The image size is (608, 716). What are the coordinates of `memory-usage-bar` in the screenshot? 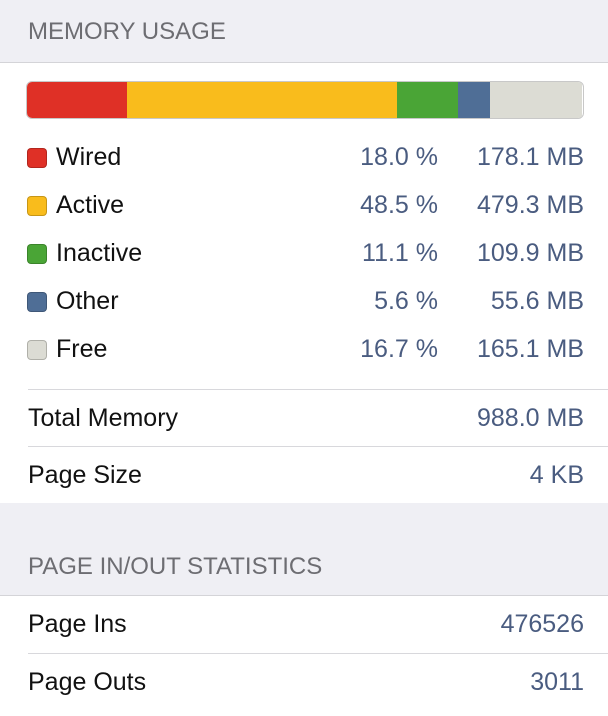 It's located at (305, 100).